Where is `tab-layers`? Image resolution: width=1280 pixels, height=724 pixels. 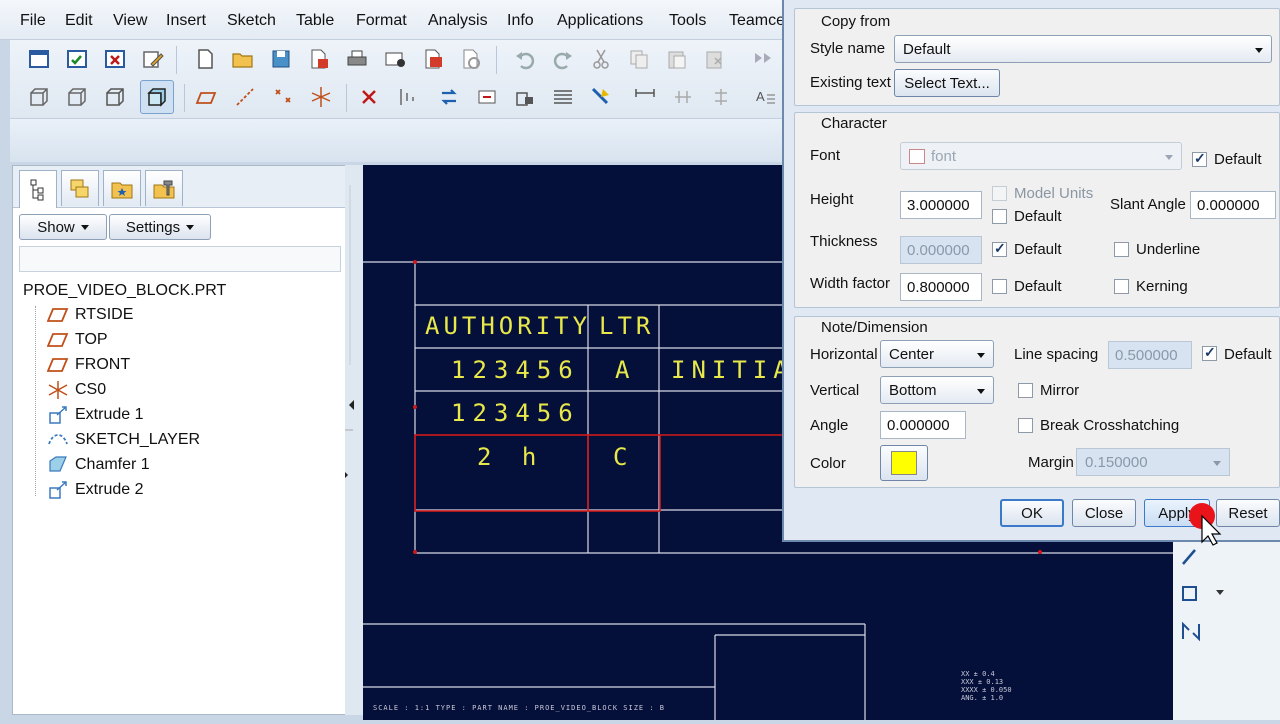 tab-layers is located at coordinates (80, 188).